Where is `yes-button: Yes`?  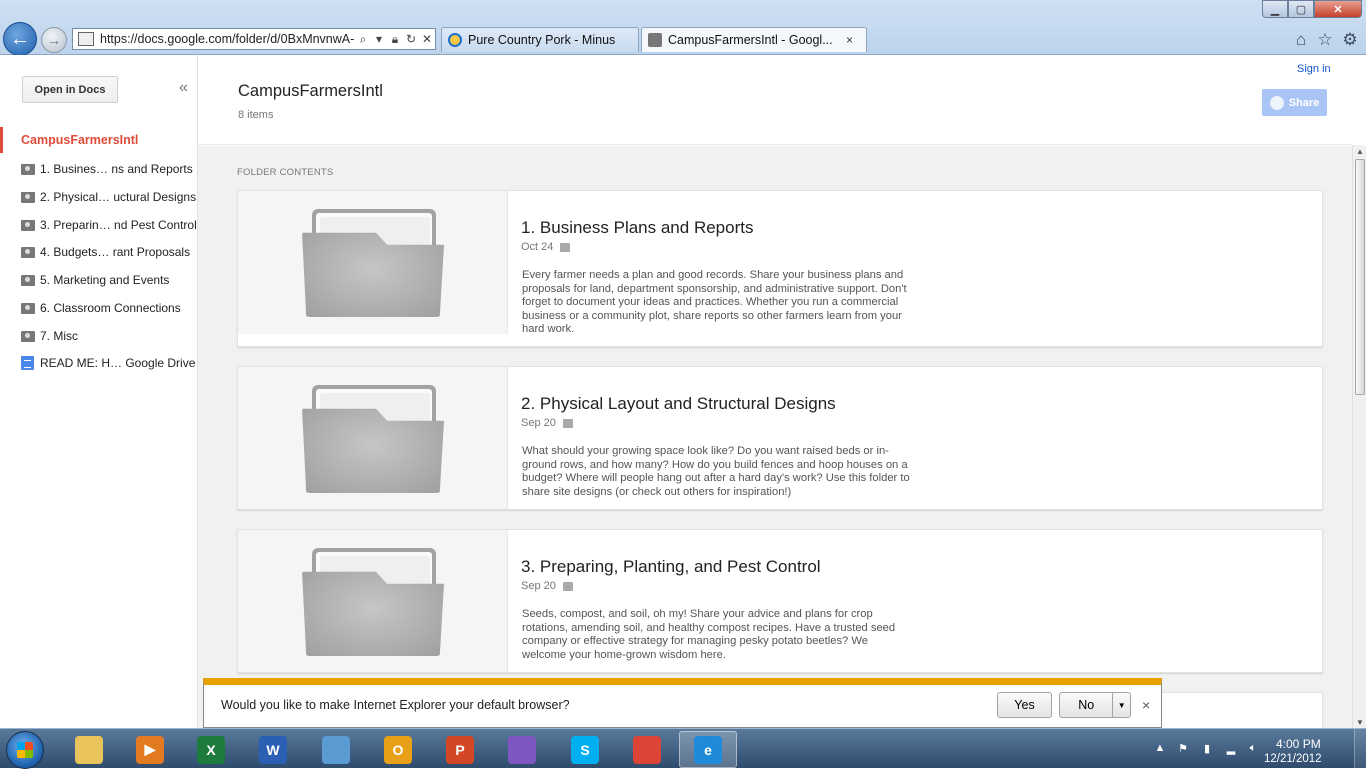 yes-button: Yes is located at coordinates (1024, 705).